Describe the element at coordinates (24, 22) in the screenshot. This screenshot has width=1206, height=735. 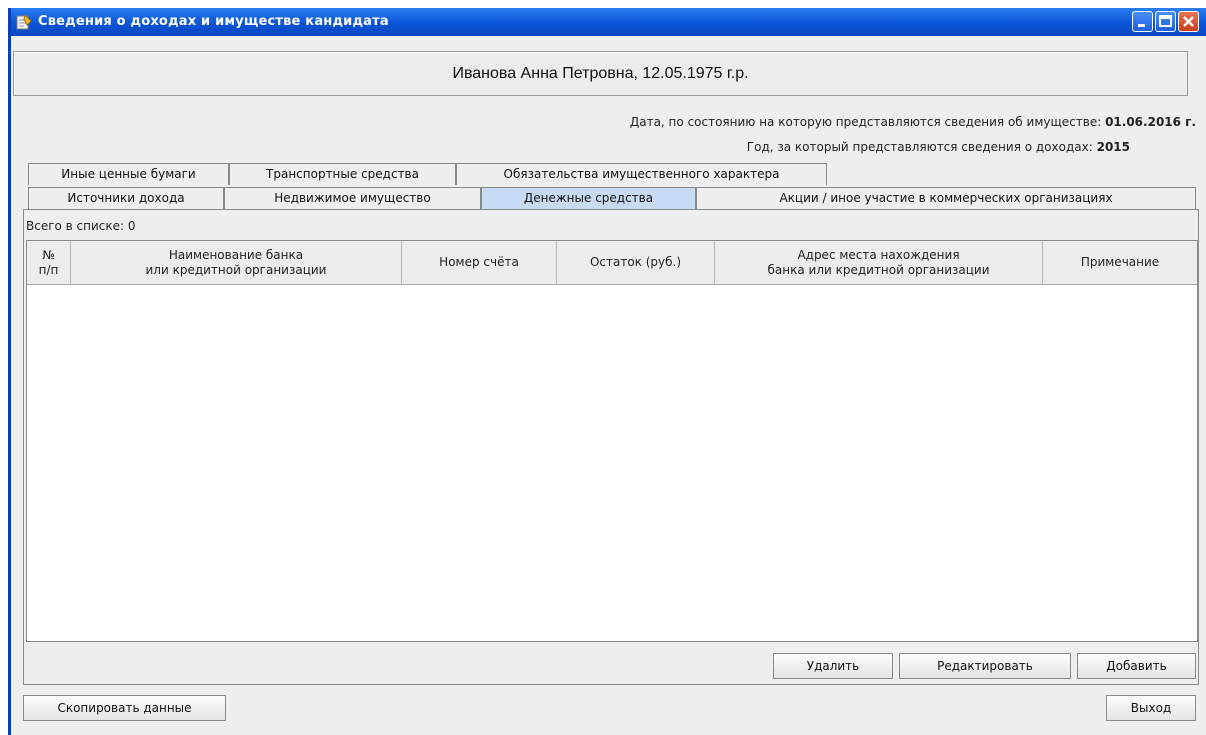
I see `app-icon` at that location.